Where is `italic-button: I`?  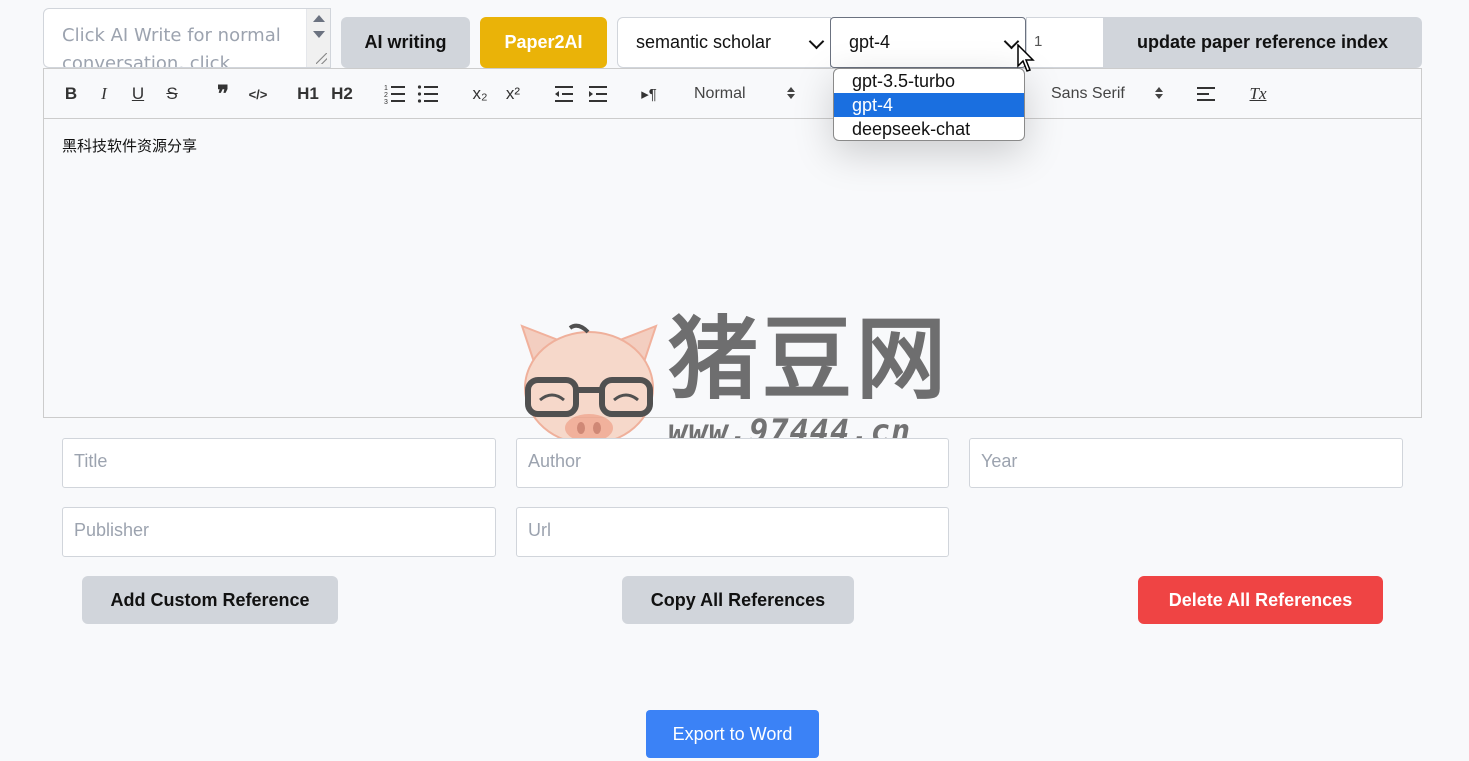 italic-button: I is located at coordinates (104, 94).